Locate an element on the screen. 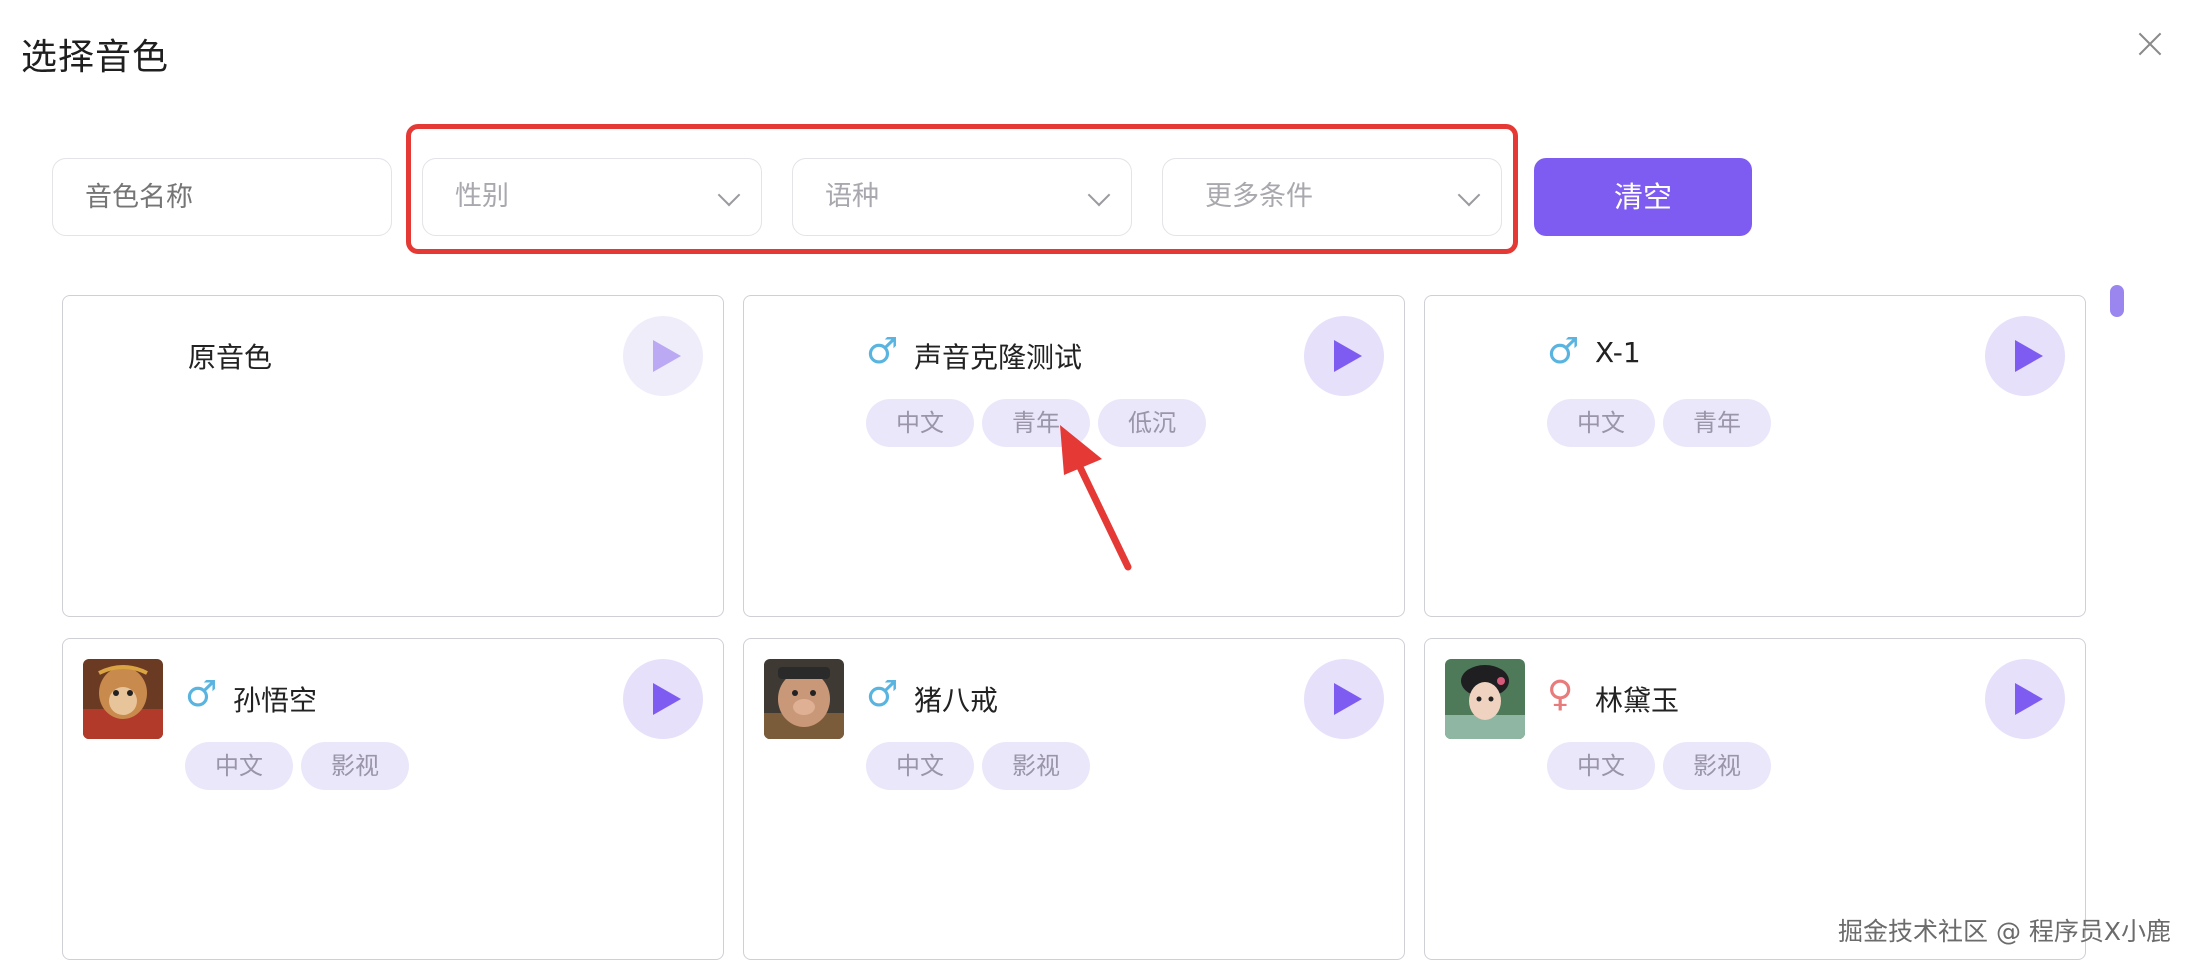 Image resolution: width=2186 pixels, height=968 pixels. voice-tags: 中文 青年 is located at coordinates (1659, 423).